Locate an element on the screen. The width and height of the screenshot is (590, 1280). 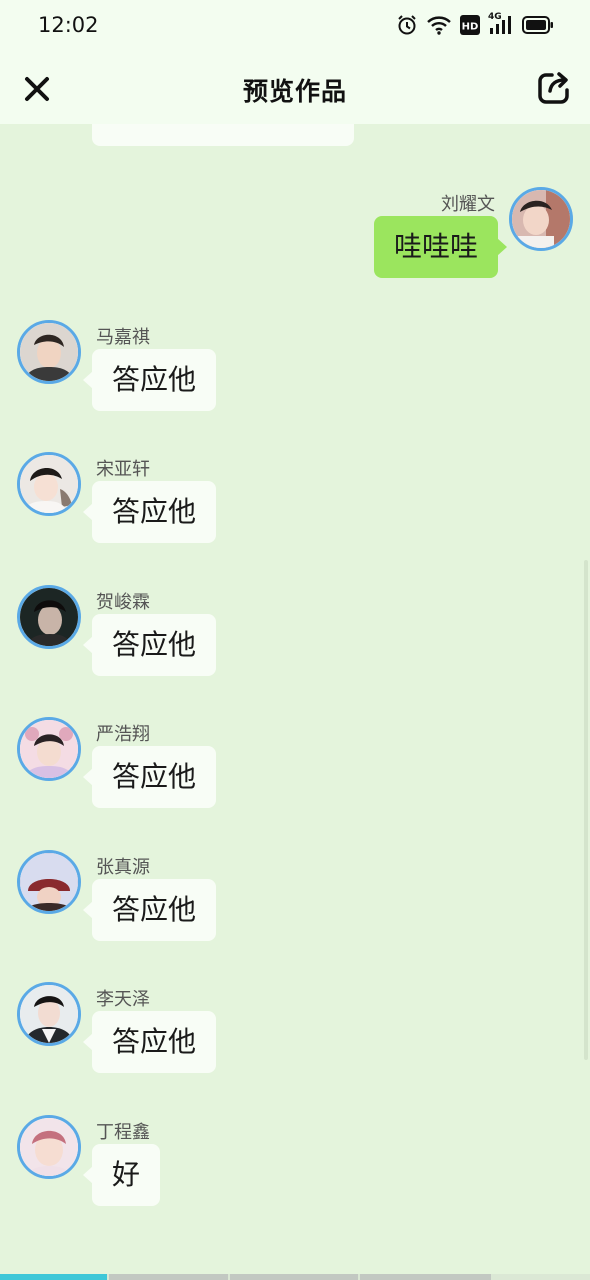
page-title: 预览作品 is located at coordinates (294, 91).